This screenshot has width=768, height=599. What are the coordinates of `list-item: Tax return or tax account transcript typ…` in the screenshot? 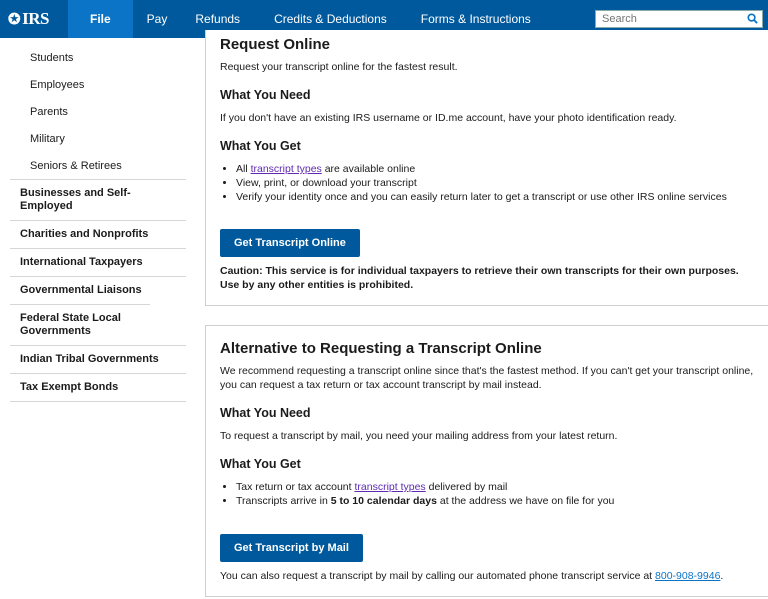 It's located at (425, 487).